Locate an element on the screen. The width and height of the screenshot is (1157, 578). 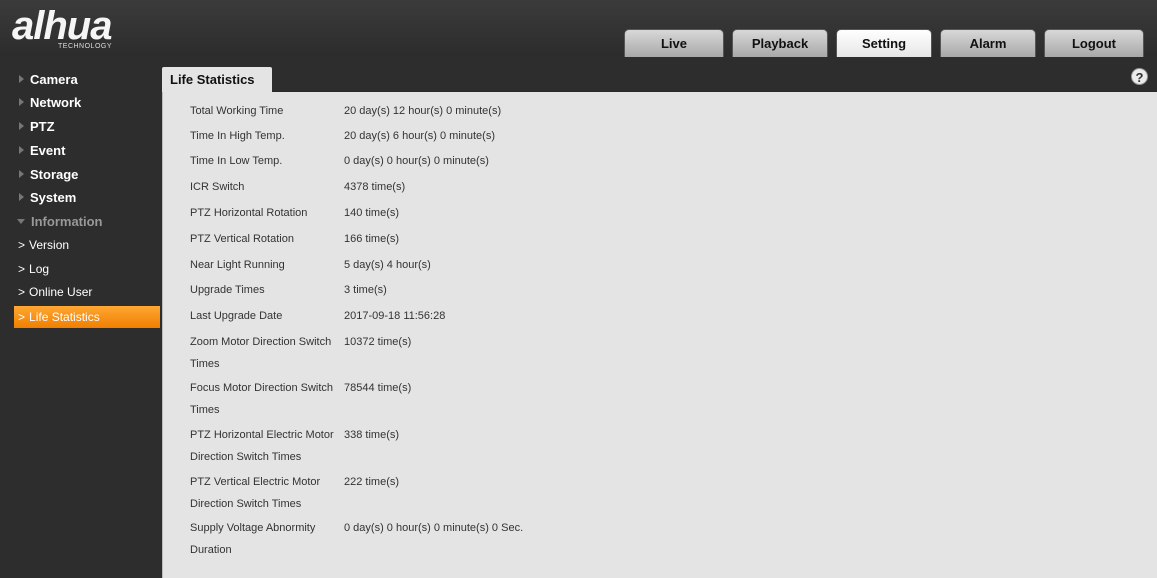
stat-label-line: Focus Motor Direction Switch is located at coordinates (262, 388).